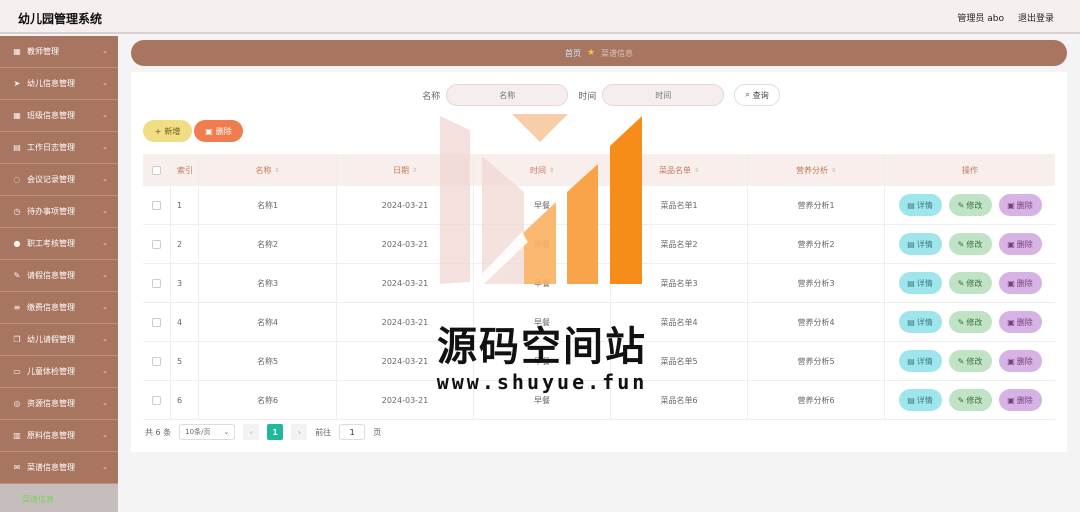 Image resolution: width=1080 pixels, height=512 pixels. What do you see at coordinates (51, 371) in the screenshot?
I see `sidebar-item-label: 儿童体检管理` at bounding box center [51, 371].